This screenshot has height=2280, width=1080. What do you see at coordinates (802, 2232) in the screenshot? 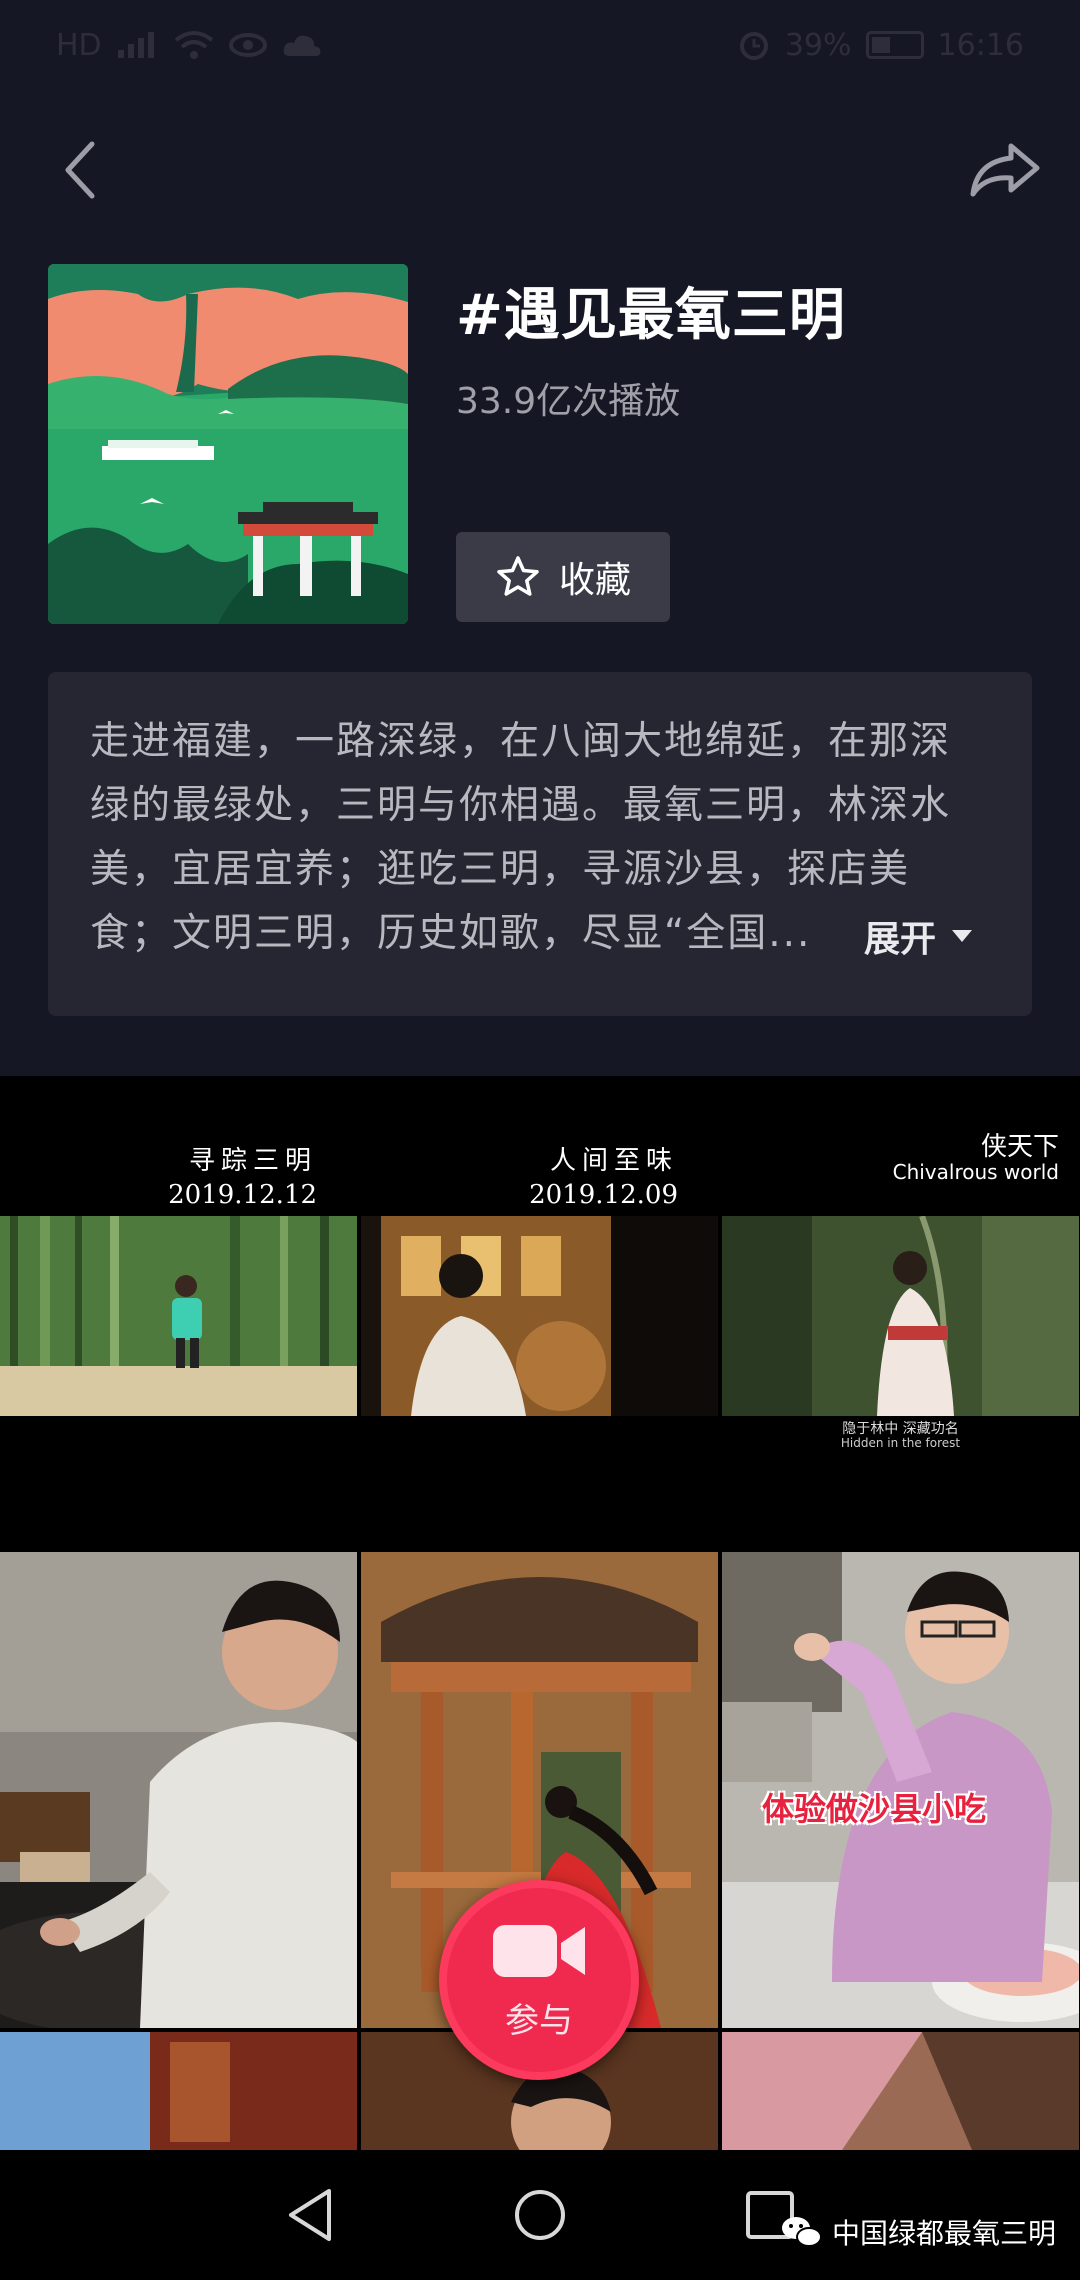
I see `wechat-icon` at bounding box center [802, 2232].